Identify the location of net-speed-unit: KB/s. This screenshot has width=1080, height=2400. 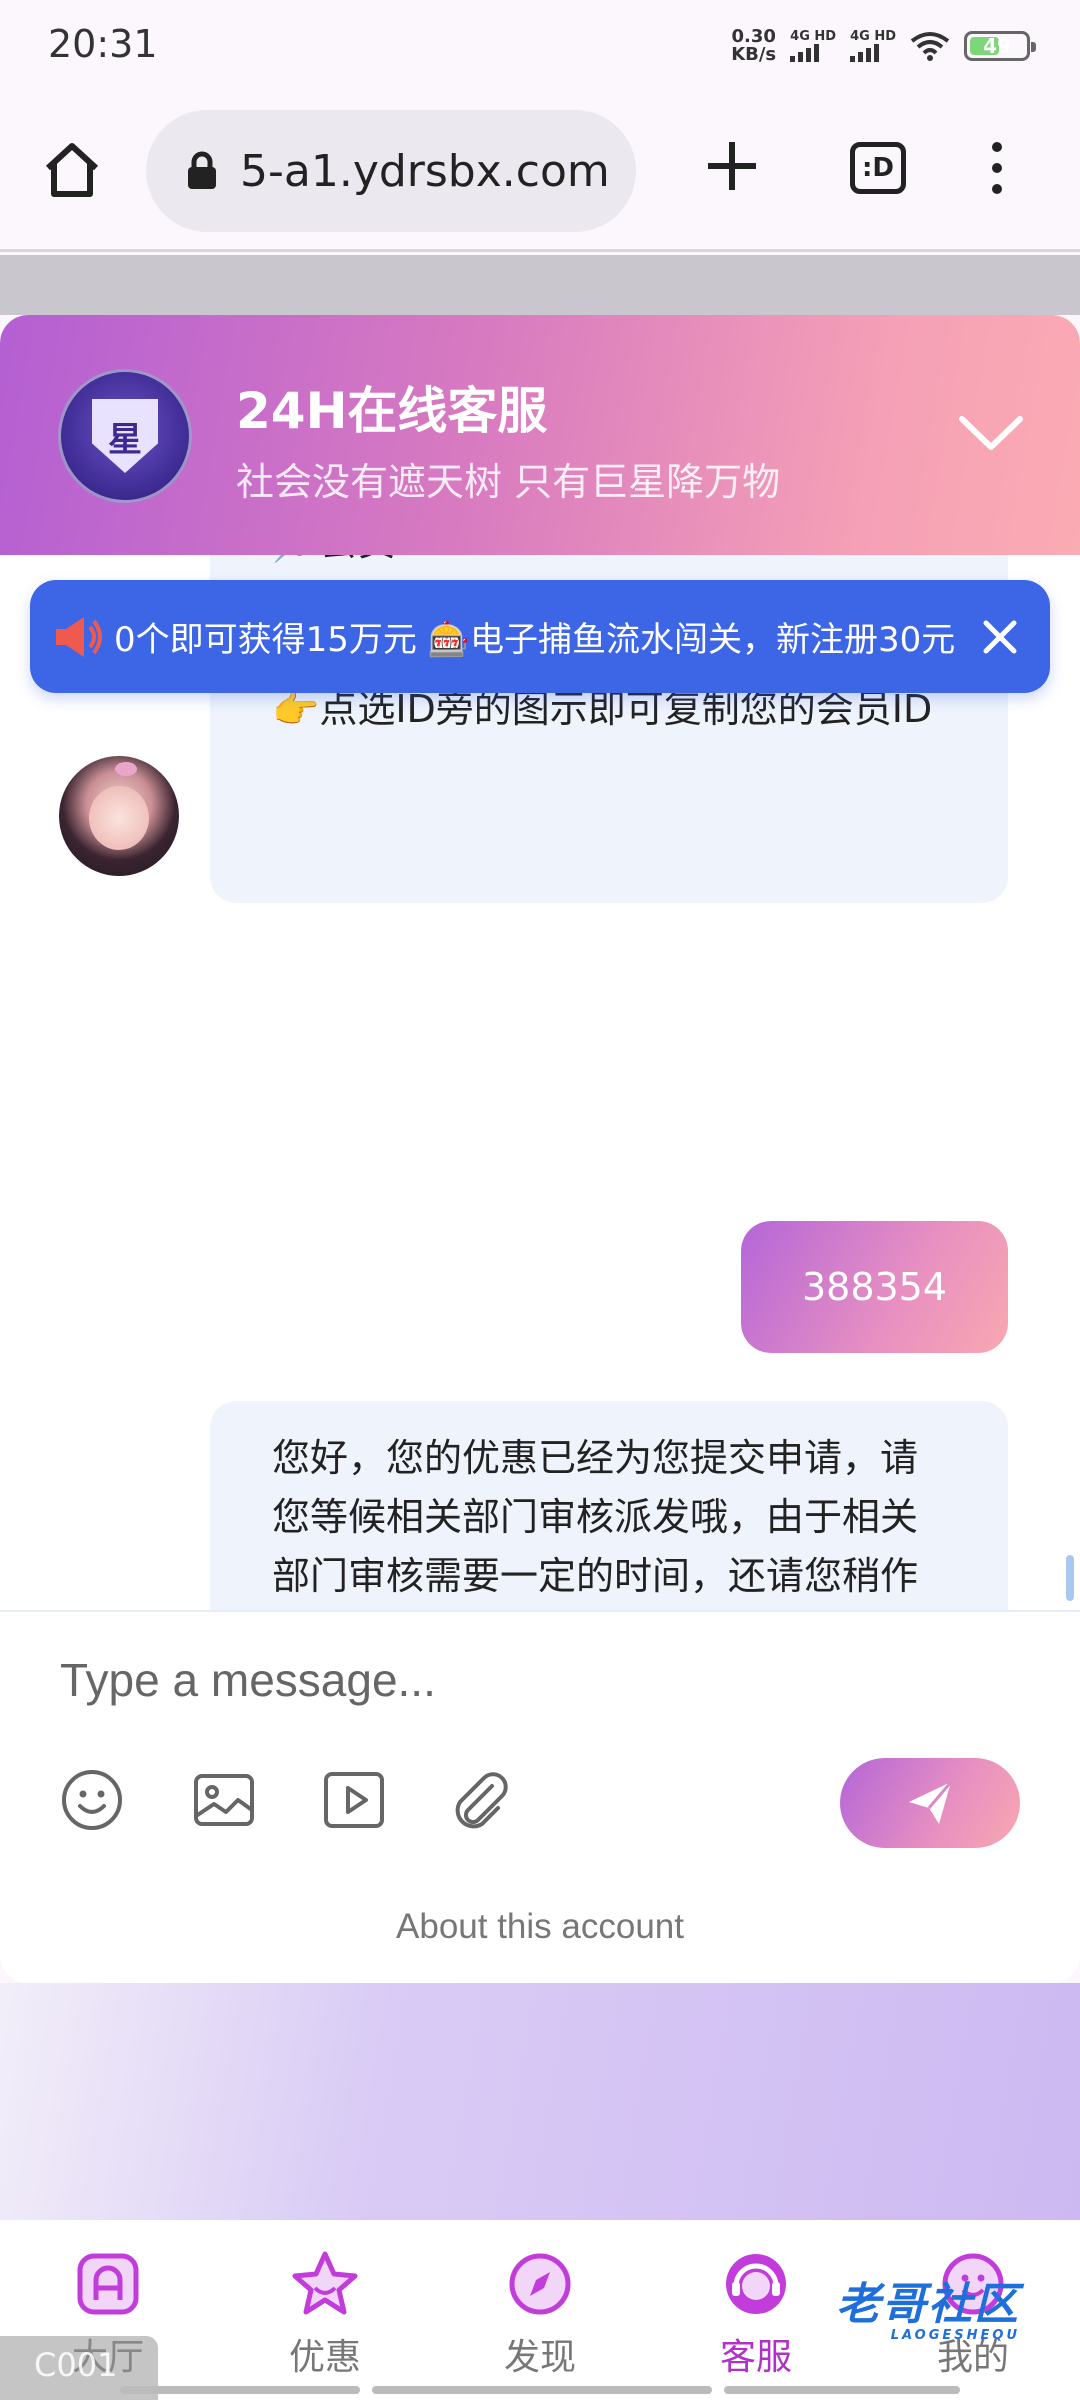
(754, 54).